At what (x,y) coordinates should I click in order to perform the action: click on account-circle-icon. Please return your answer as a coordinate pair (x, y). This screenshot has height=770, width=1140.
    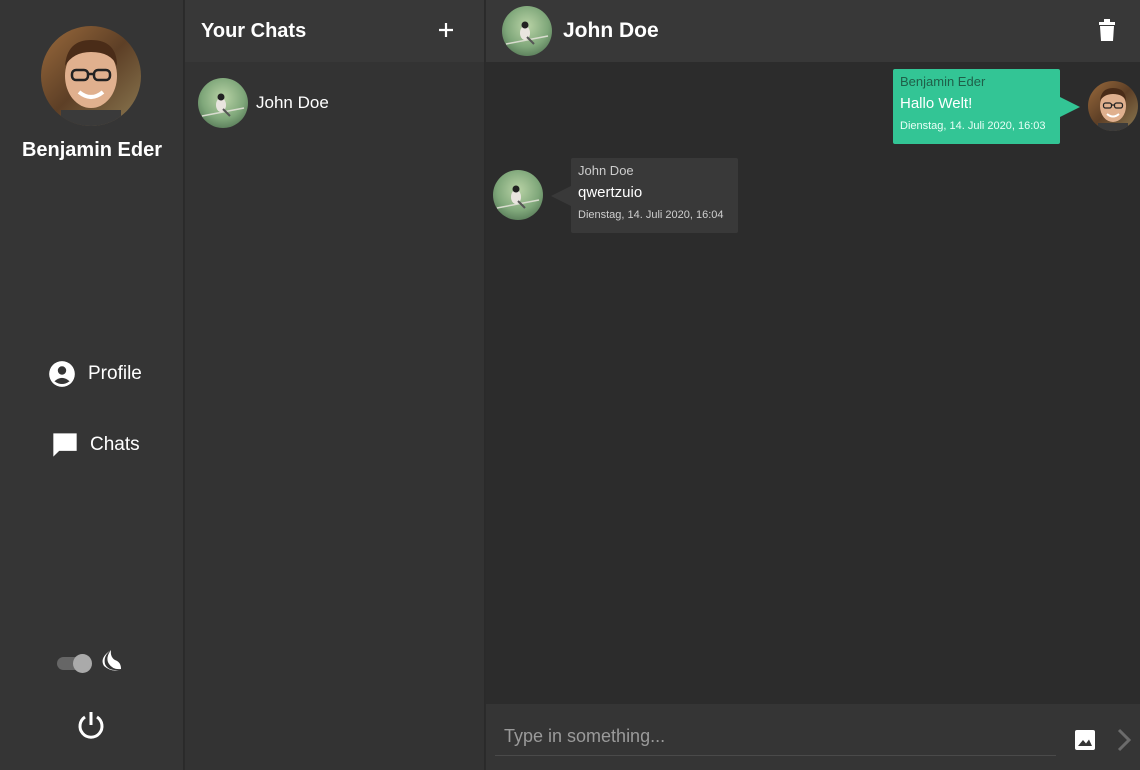
    Looking at the image, I should click on (62, 374).